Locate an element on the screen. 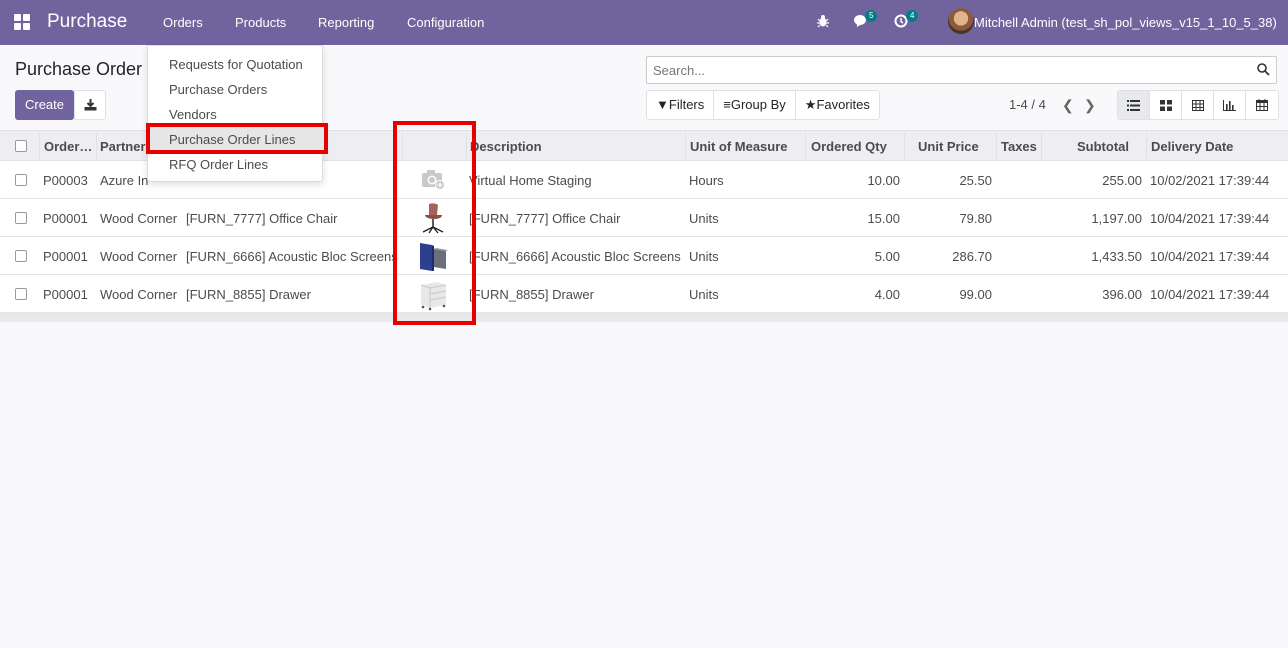  chevron-right-icon: ❯ is located at coordinates (1090, 105).